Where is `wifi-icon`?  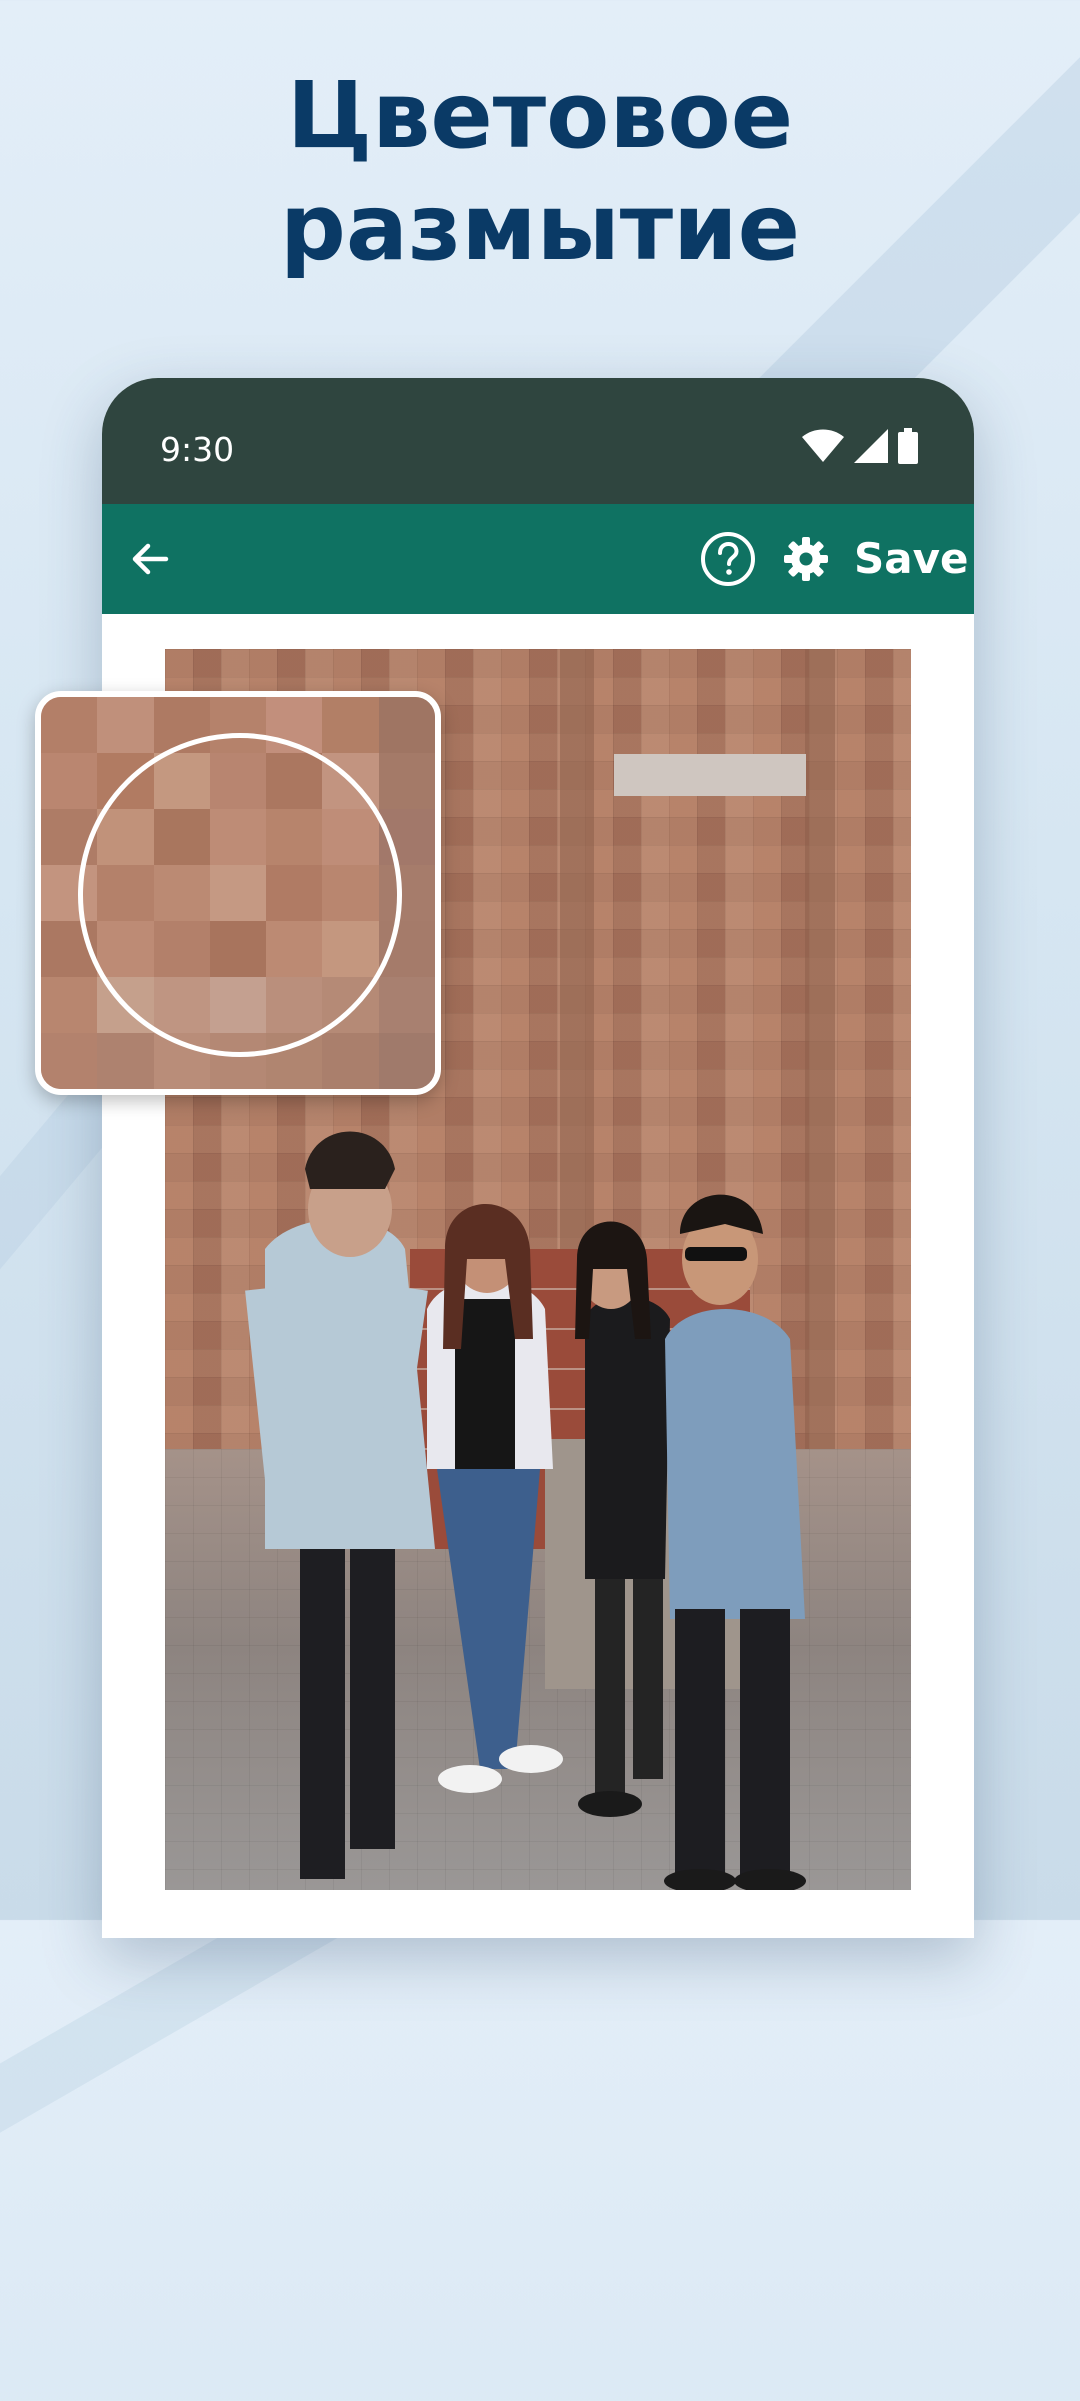
wifi-icon is located at coordinates (823, 445).